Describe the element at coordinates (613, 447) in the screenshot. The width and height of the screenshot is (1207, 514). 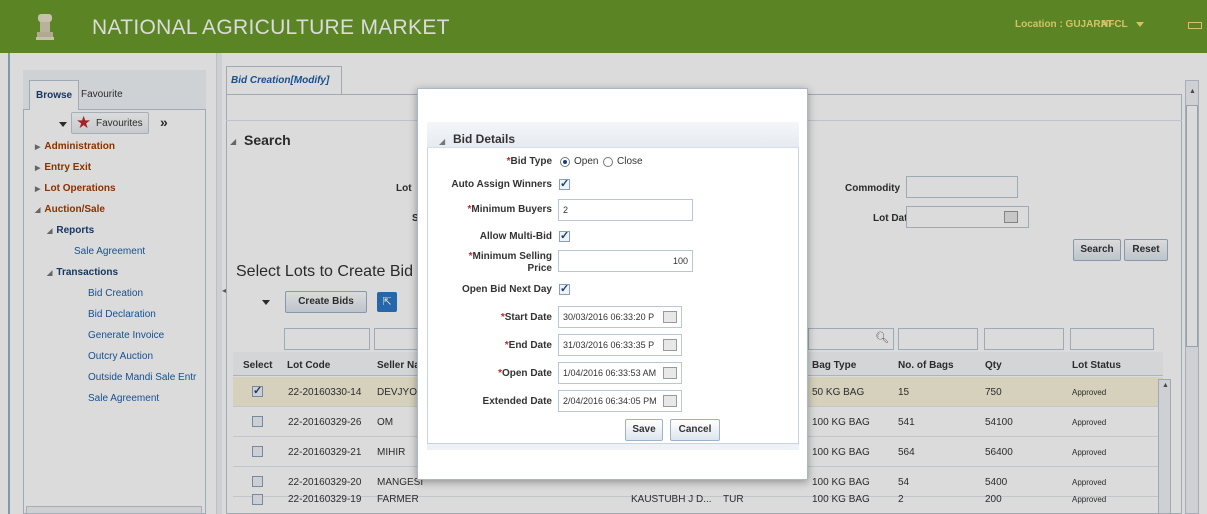
I see `dialog-footer` at that location.